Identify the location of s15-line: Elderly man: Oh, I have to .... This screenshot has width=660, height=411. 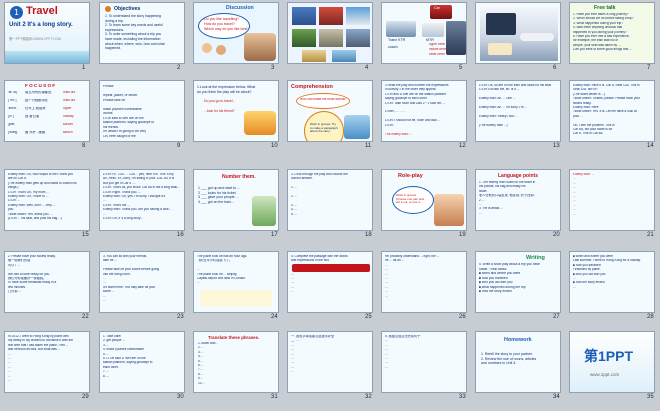
(28, 196).